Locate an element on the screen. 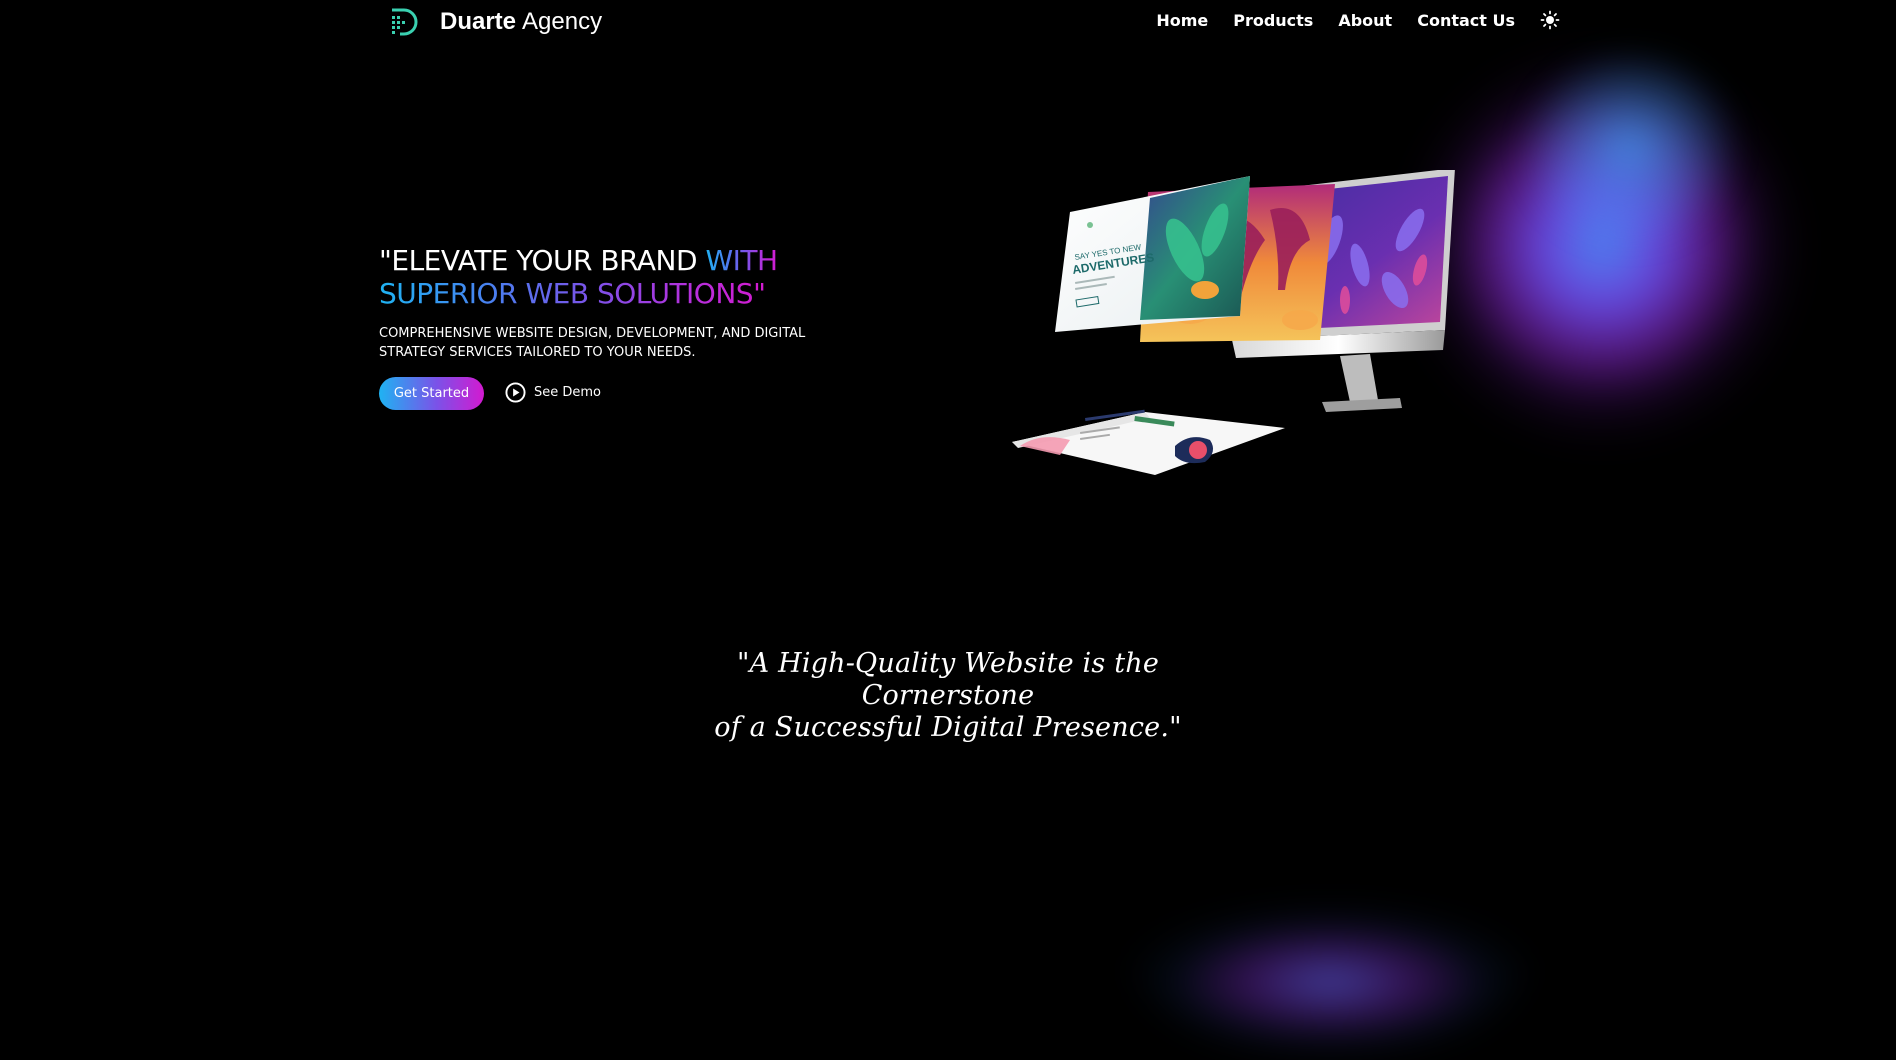 Image resolution: width=1896 pixels, height=1060 pixels. background-glow-top-accent is located at coordinates (1630, 148).